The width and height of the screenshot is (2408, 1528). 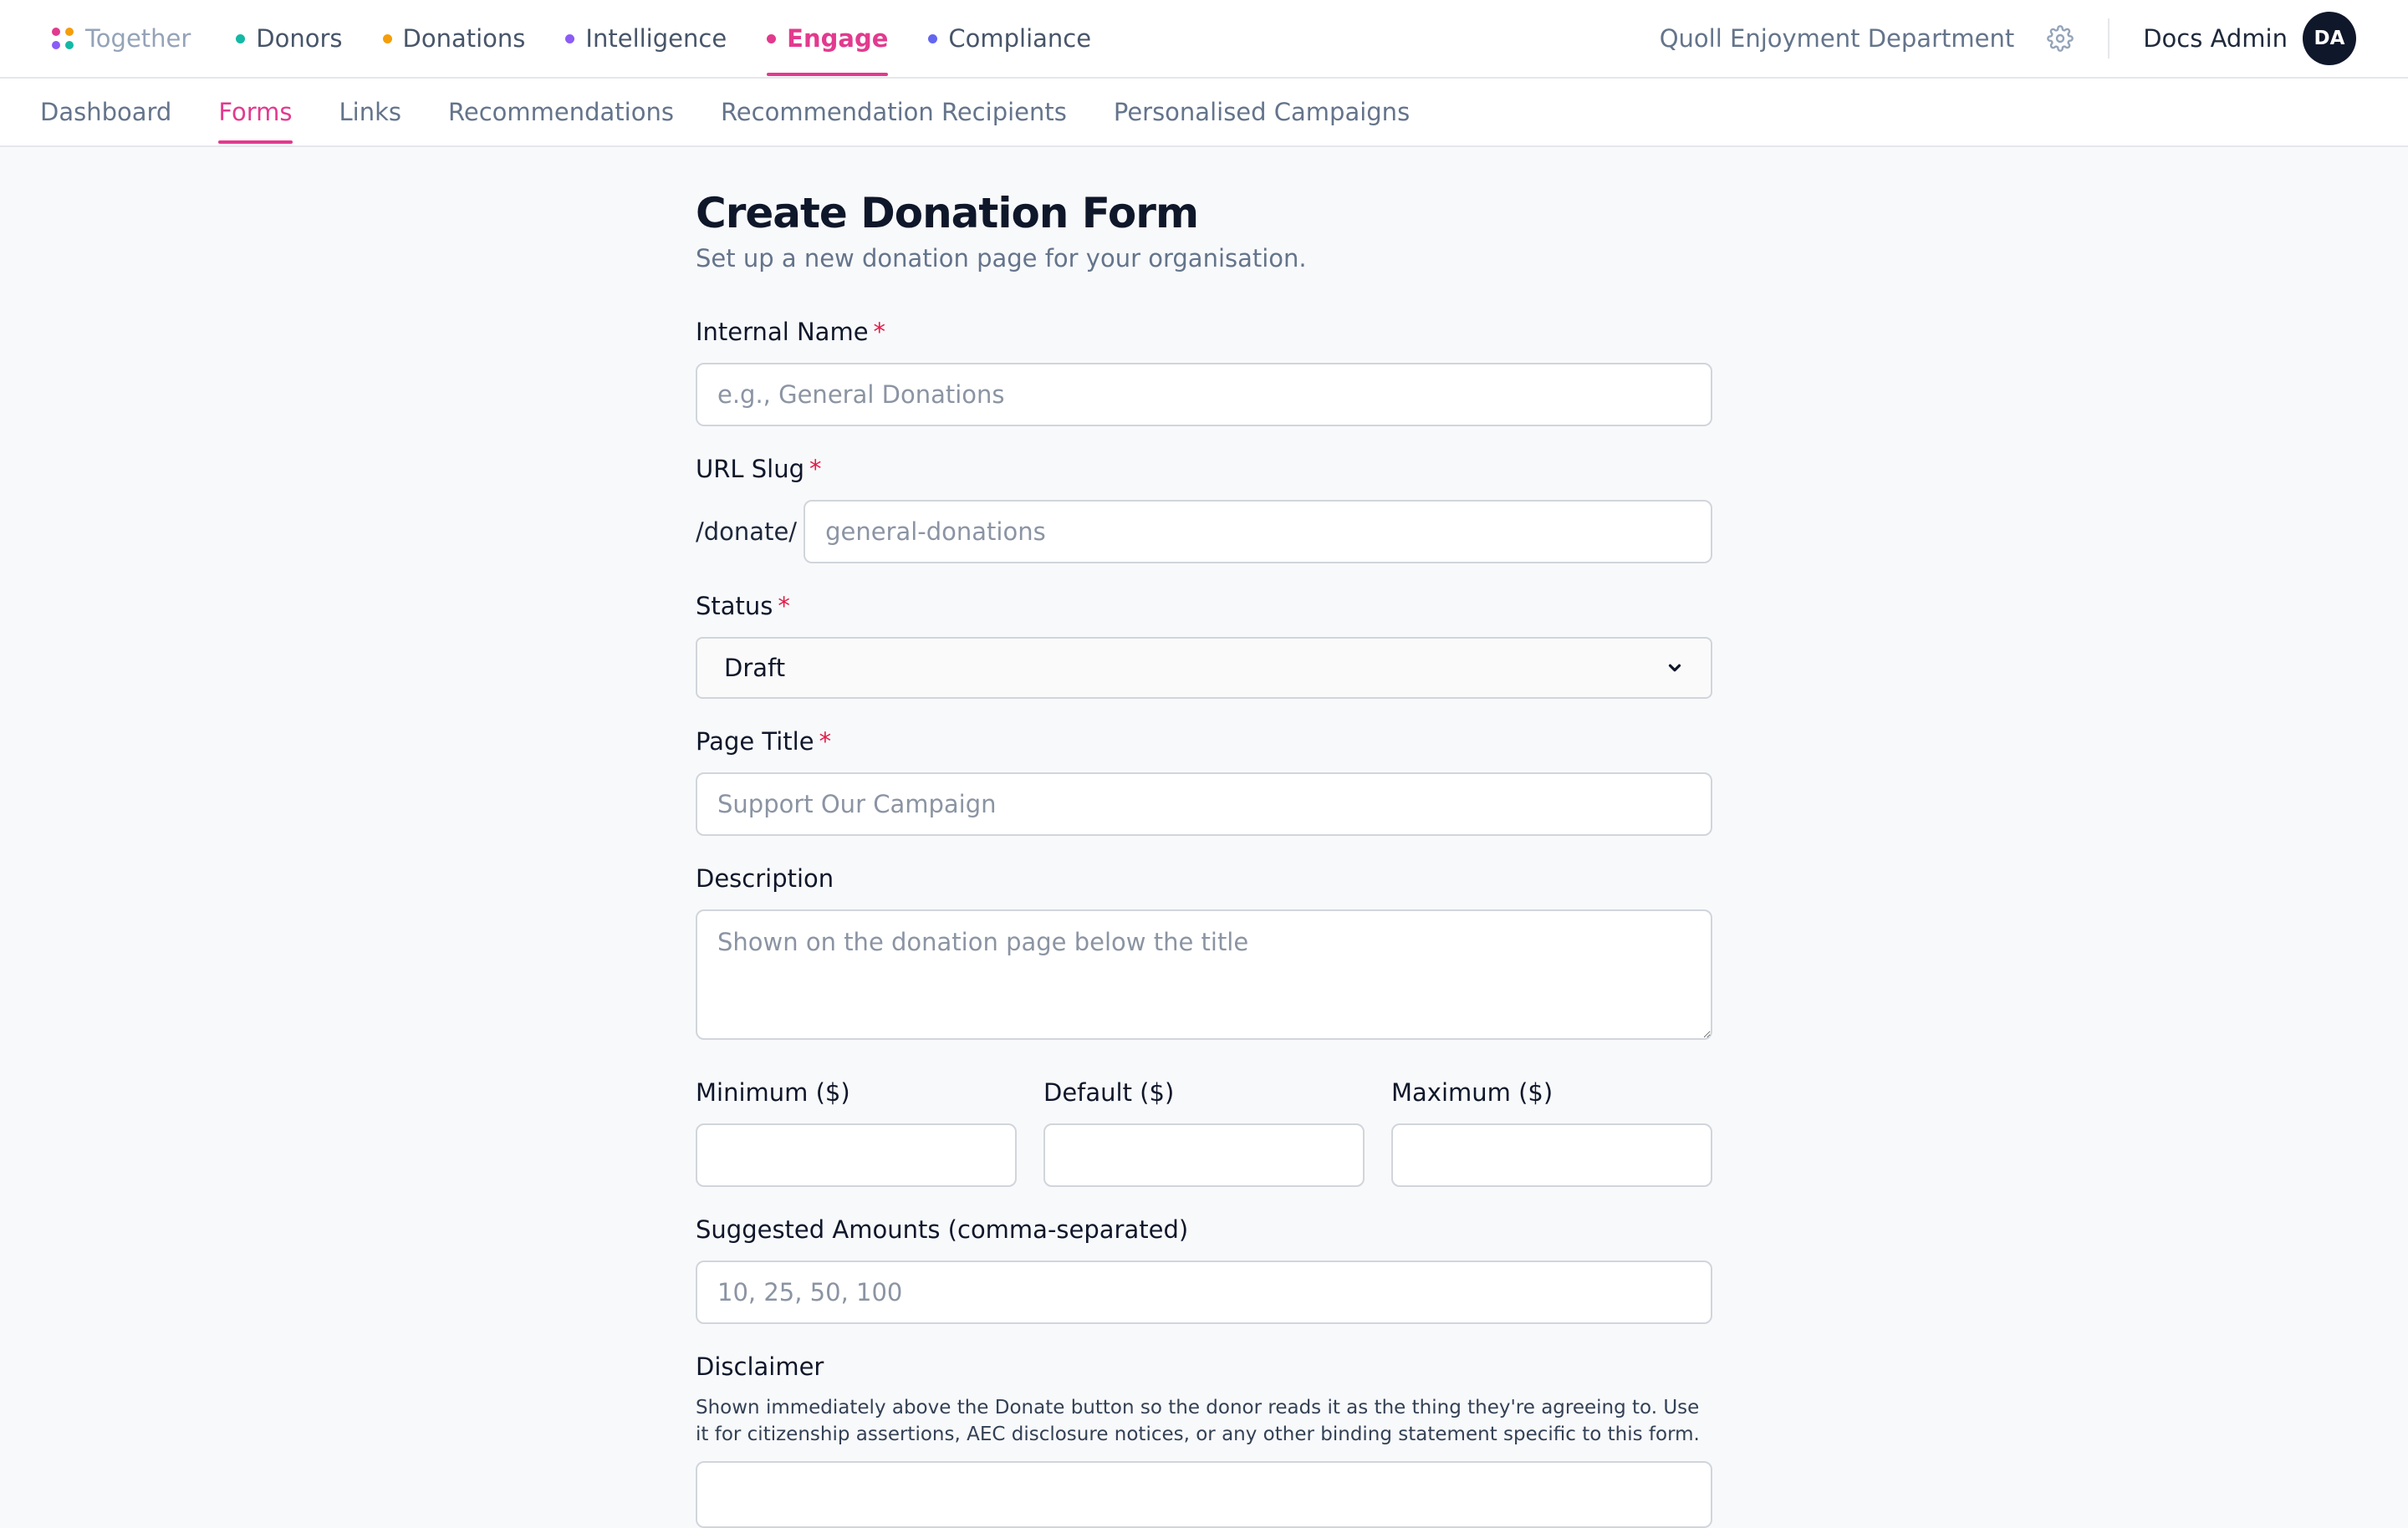 I want to click on suggested-amounts-group: Suggested Amounts (comma-separated), so click(x=1204, y=1269).